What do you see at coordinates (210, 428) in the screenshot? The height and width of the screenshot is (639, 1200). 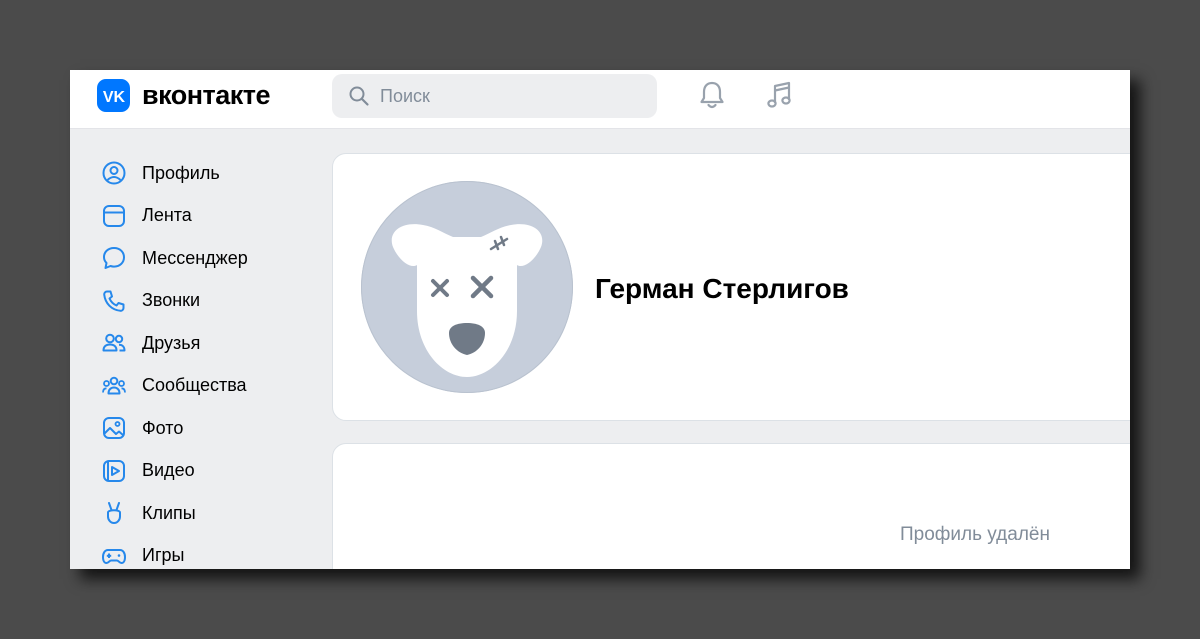 I see `sidebar-item-photo: Фото` at bounding box center [210, 428].